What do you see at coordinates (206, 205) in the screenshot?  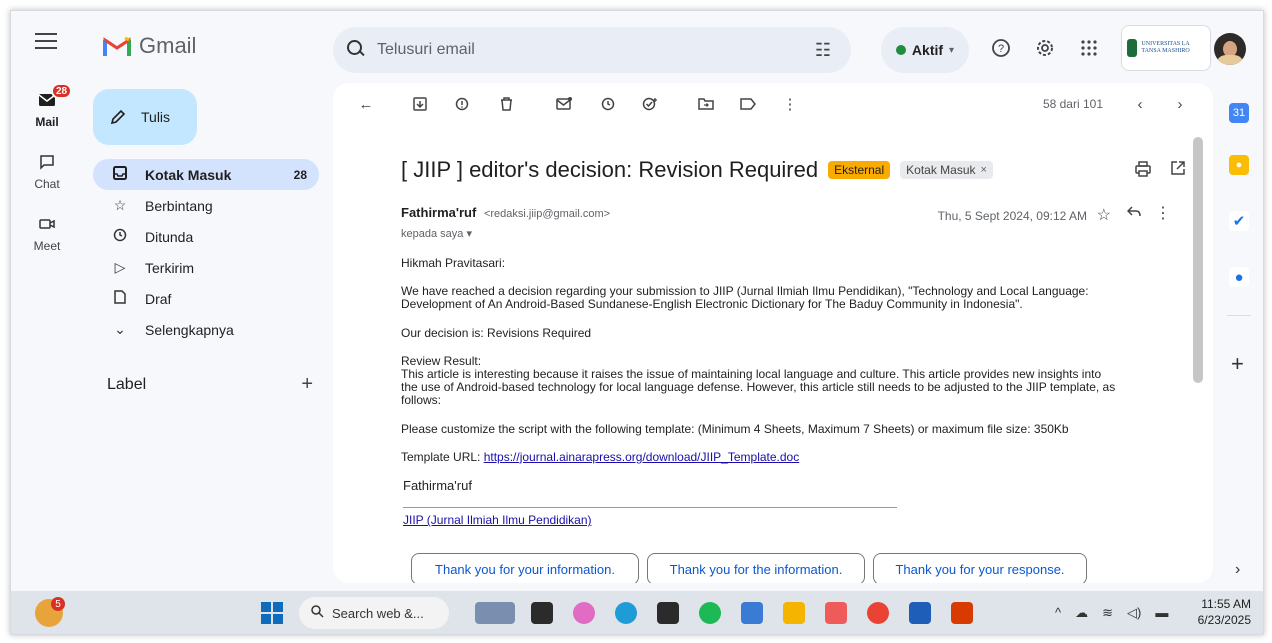 I see `sidebar-item-starred: ☆ Berbintang` at bounding box center [206, 205].